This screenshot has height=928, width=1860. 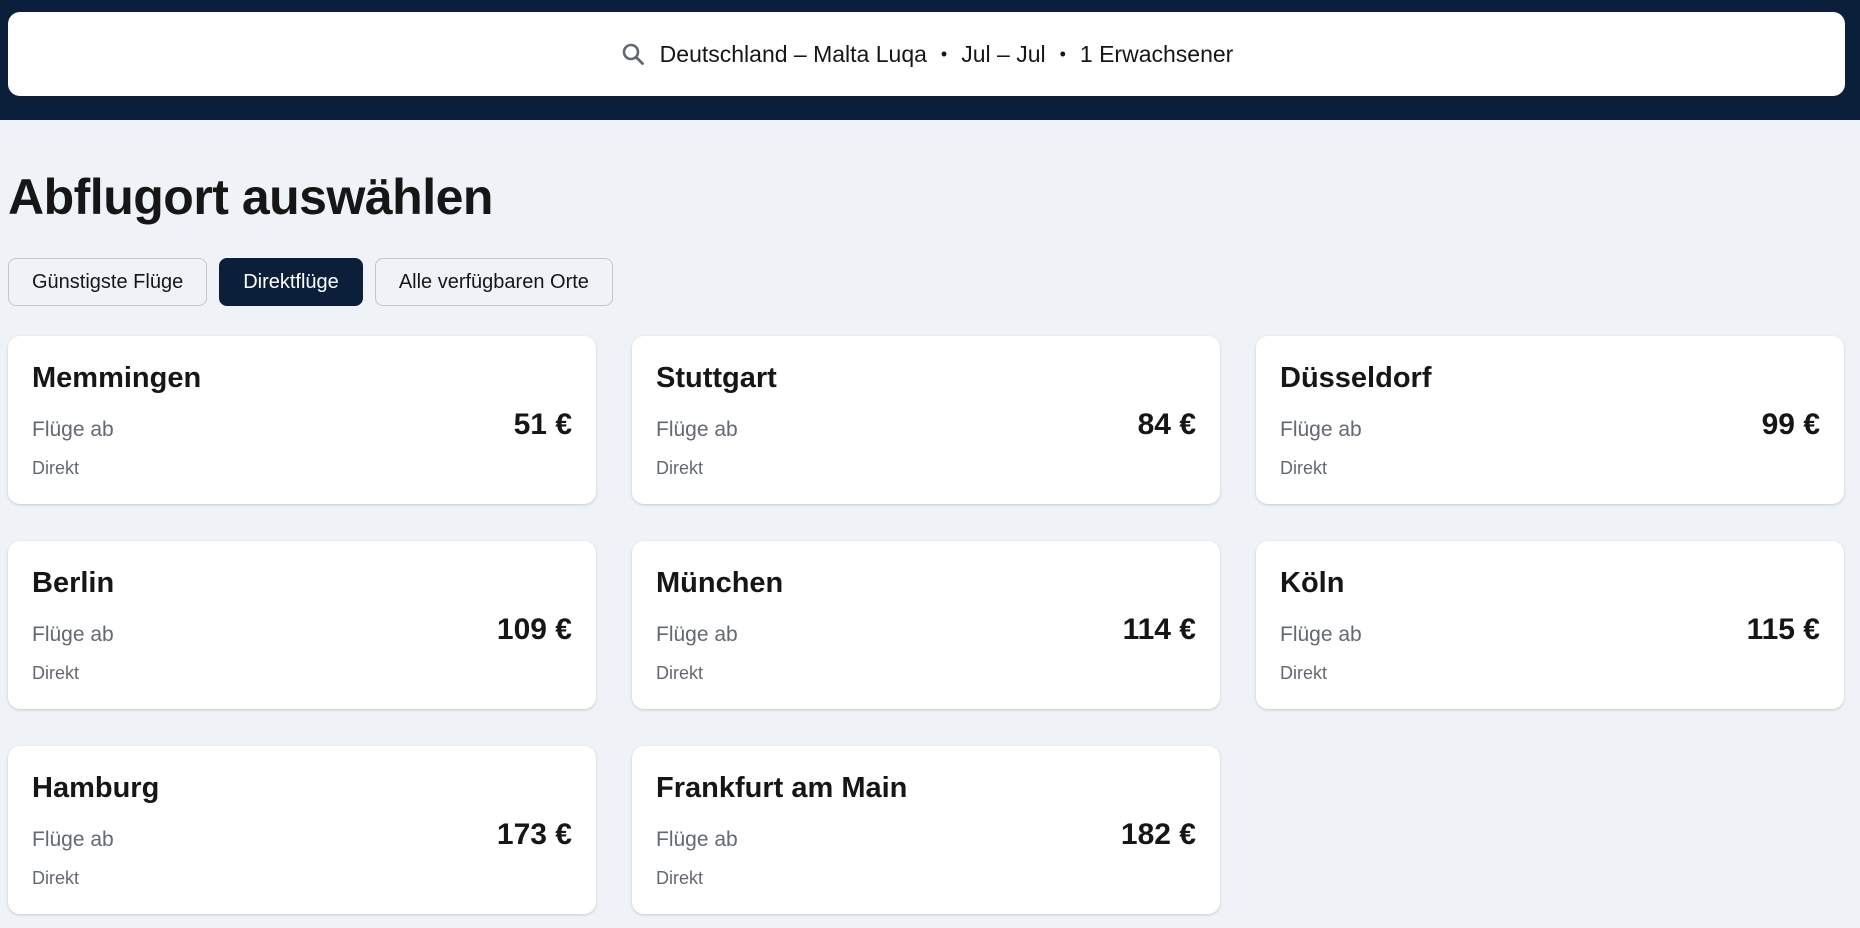 What do you see at coordinates (73, 583) in the screenshot?
I see `card-city: Berlin` at bounding box center [73, 583].